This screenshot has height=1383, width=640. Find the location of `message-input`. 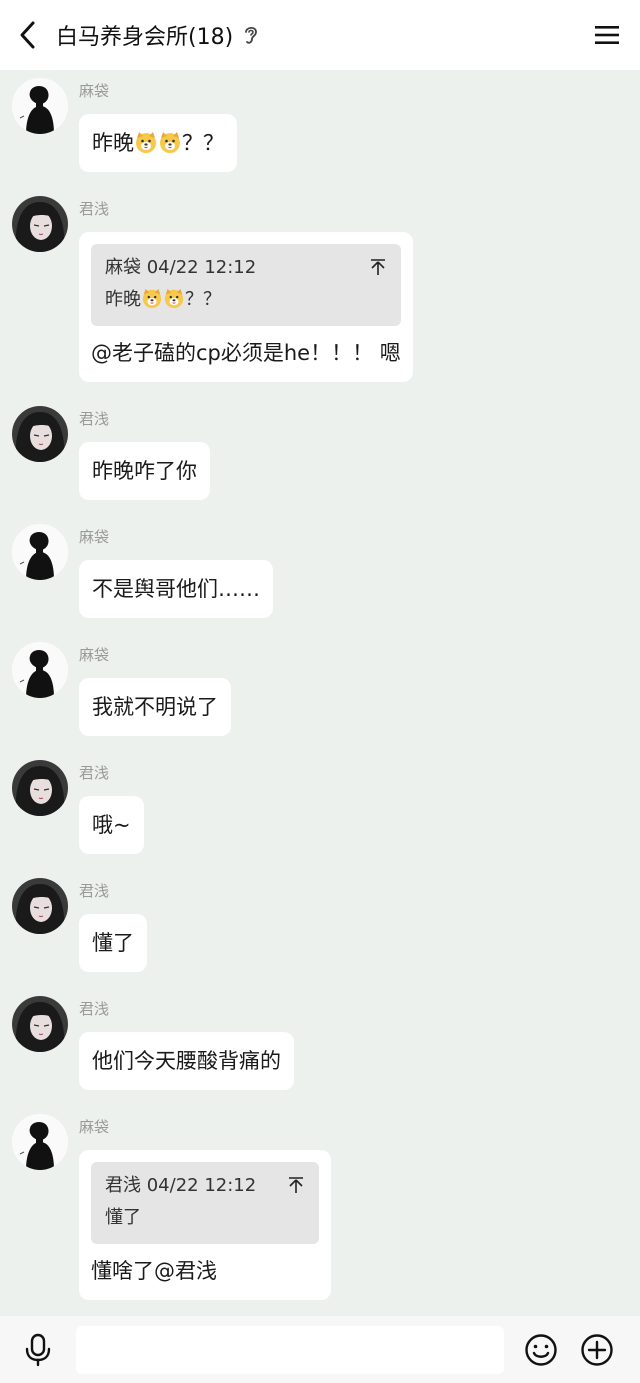

message-input is located at coordinates (290, 1349).